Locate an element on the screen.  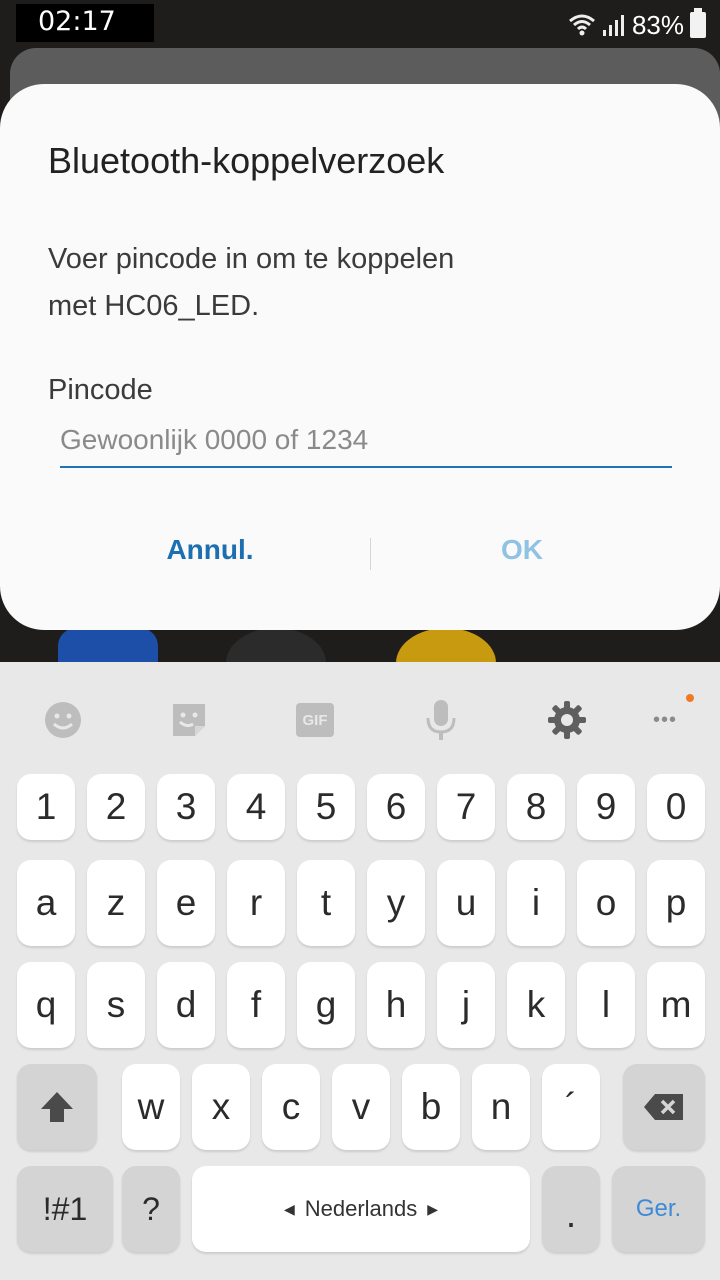
dialog-title: Bluetooth-koppelverzoek is located at coordinates (246, 160).